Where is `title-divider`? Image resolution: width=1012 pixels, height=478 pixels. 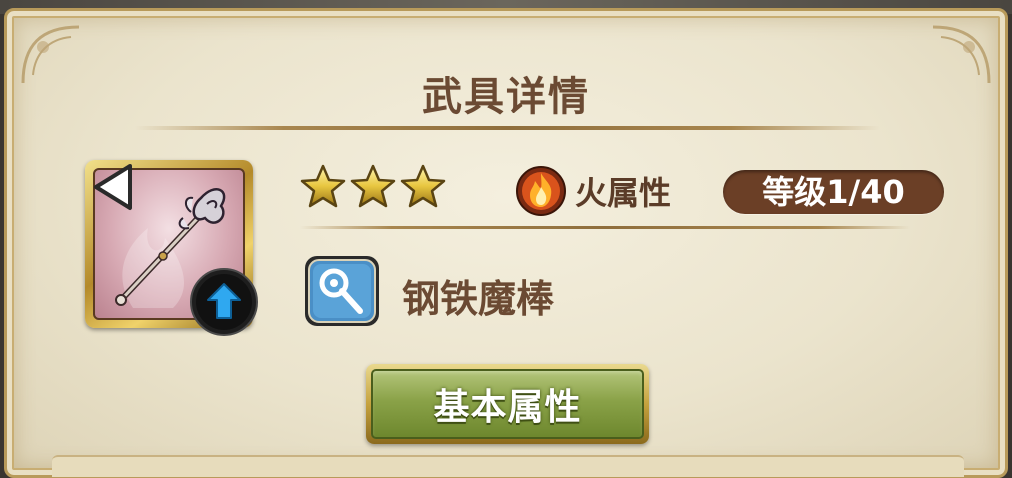 title-divider is located at coordinates (507, 128).